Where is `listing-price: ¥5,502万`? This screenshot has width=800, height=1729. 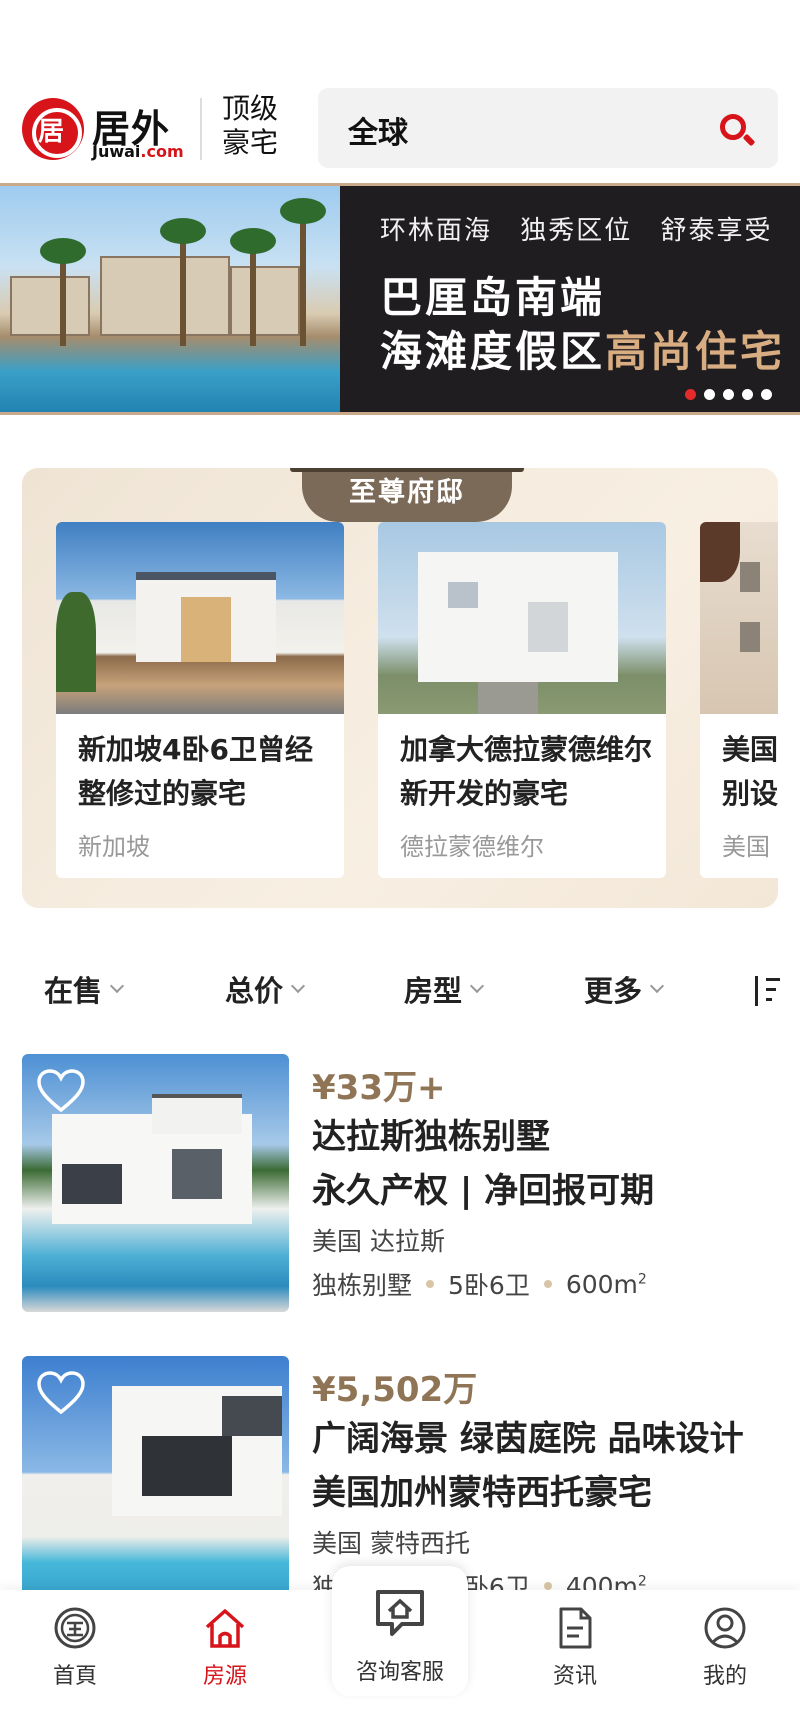
listing-price: ¥5,502万 is located at coordinates (395, 1390).